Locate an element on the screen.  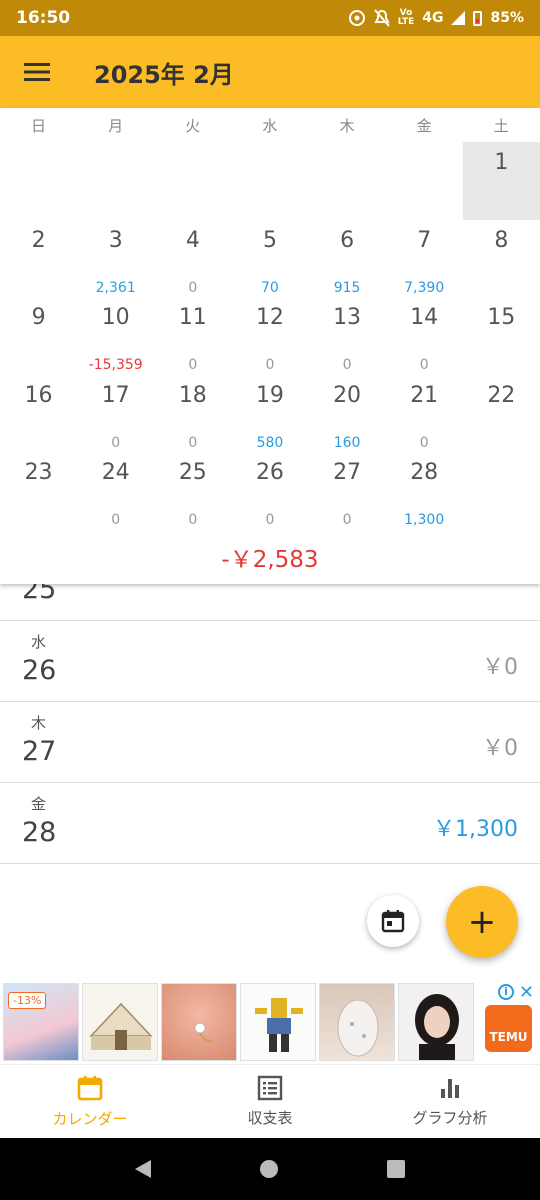
calendar-day-number: 8 is located at coordinates (501, 240).